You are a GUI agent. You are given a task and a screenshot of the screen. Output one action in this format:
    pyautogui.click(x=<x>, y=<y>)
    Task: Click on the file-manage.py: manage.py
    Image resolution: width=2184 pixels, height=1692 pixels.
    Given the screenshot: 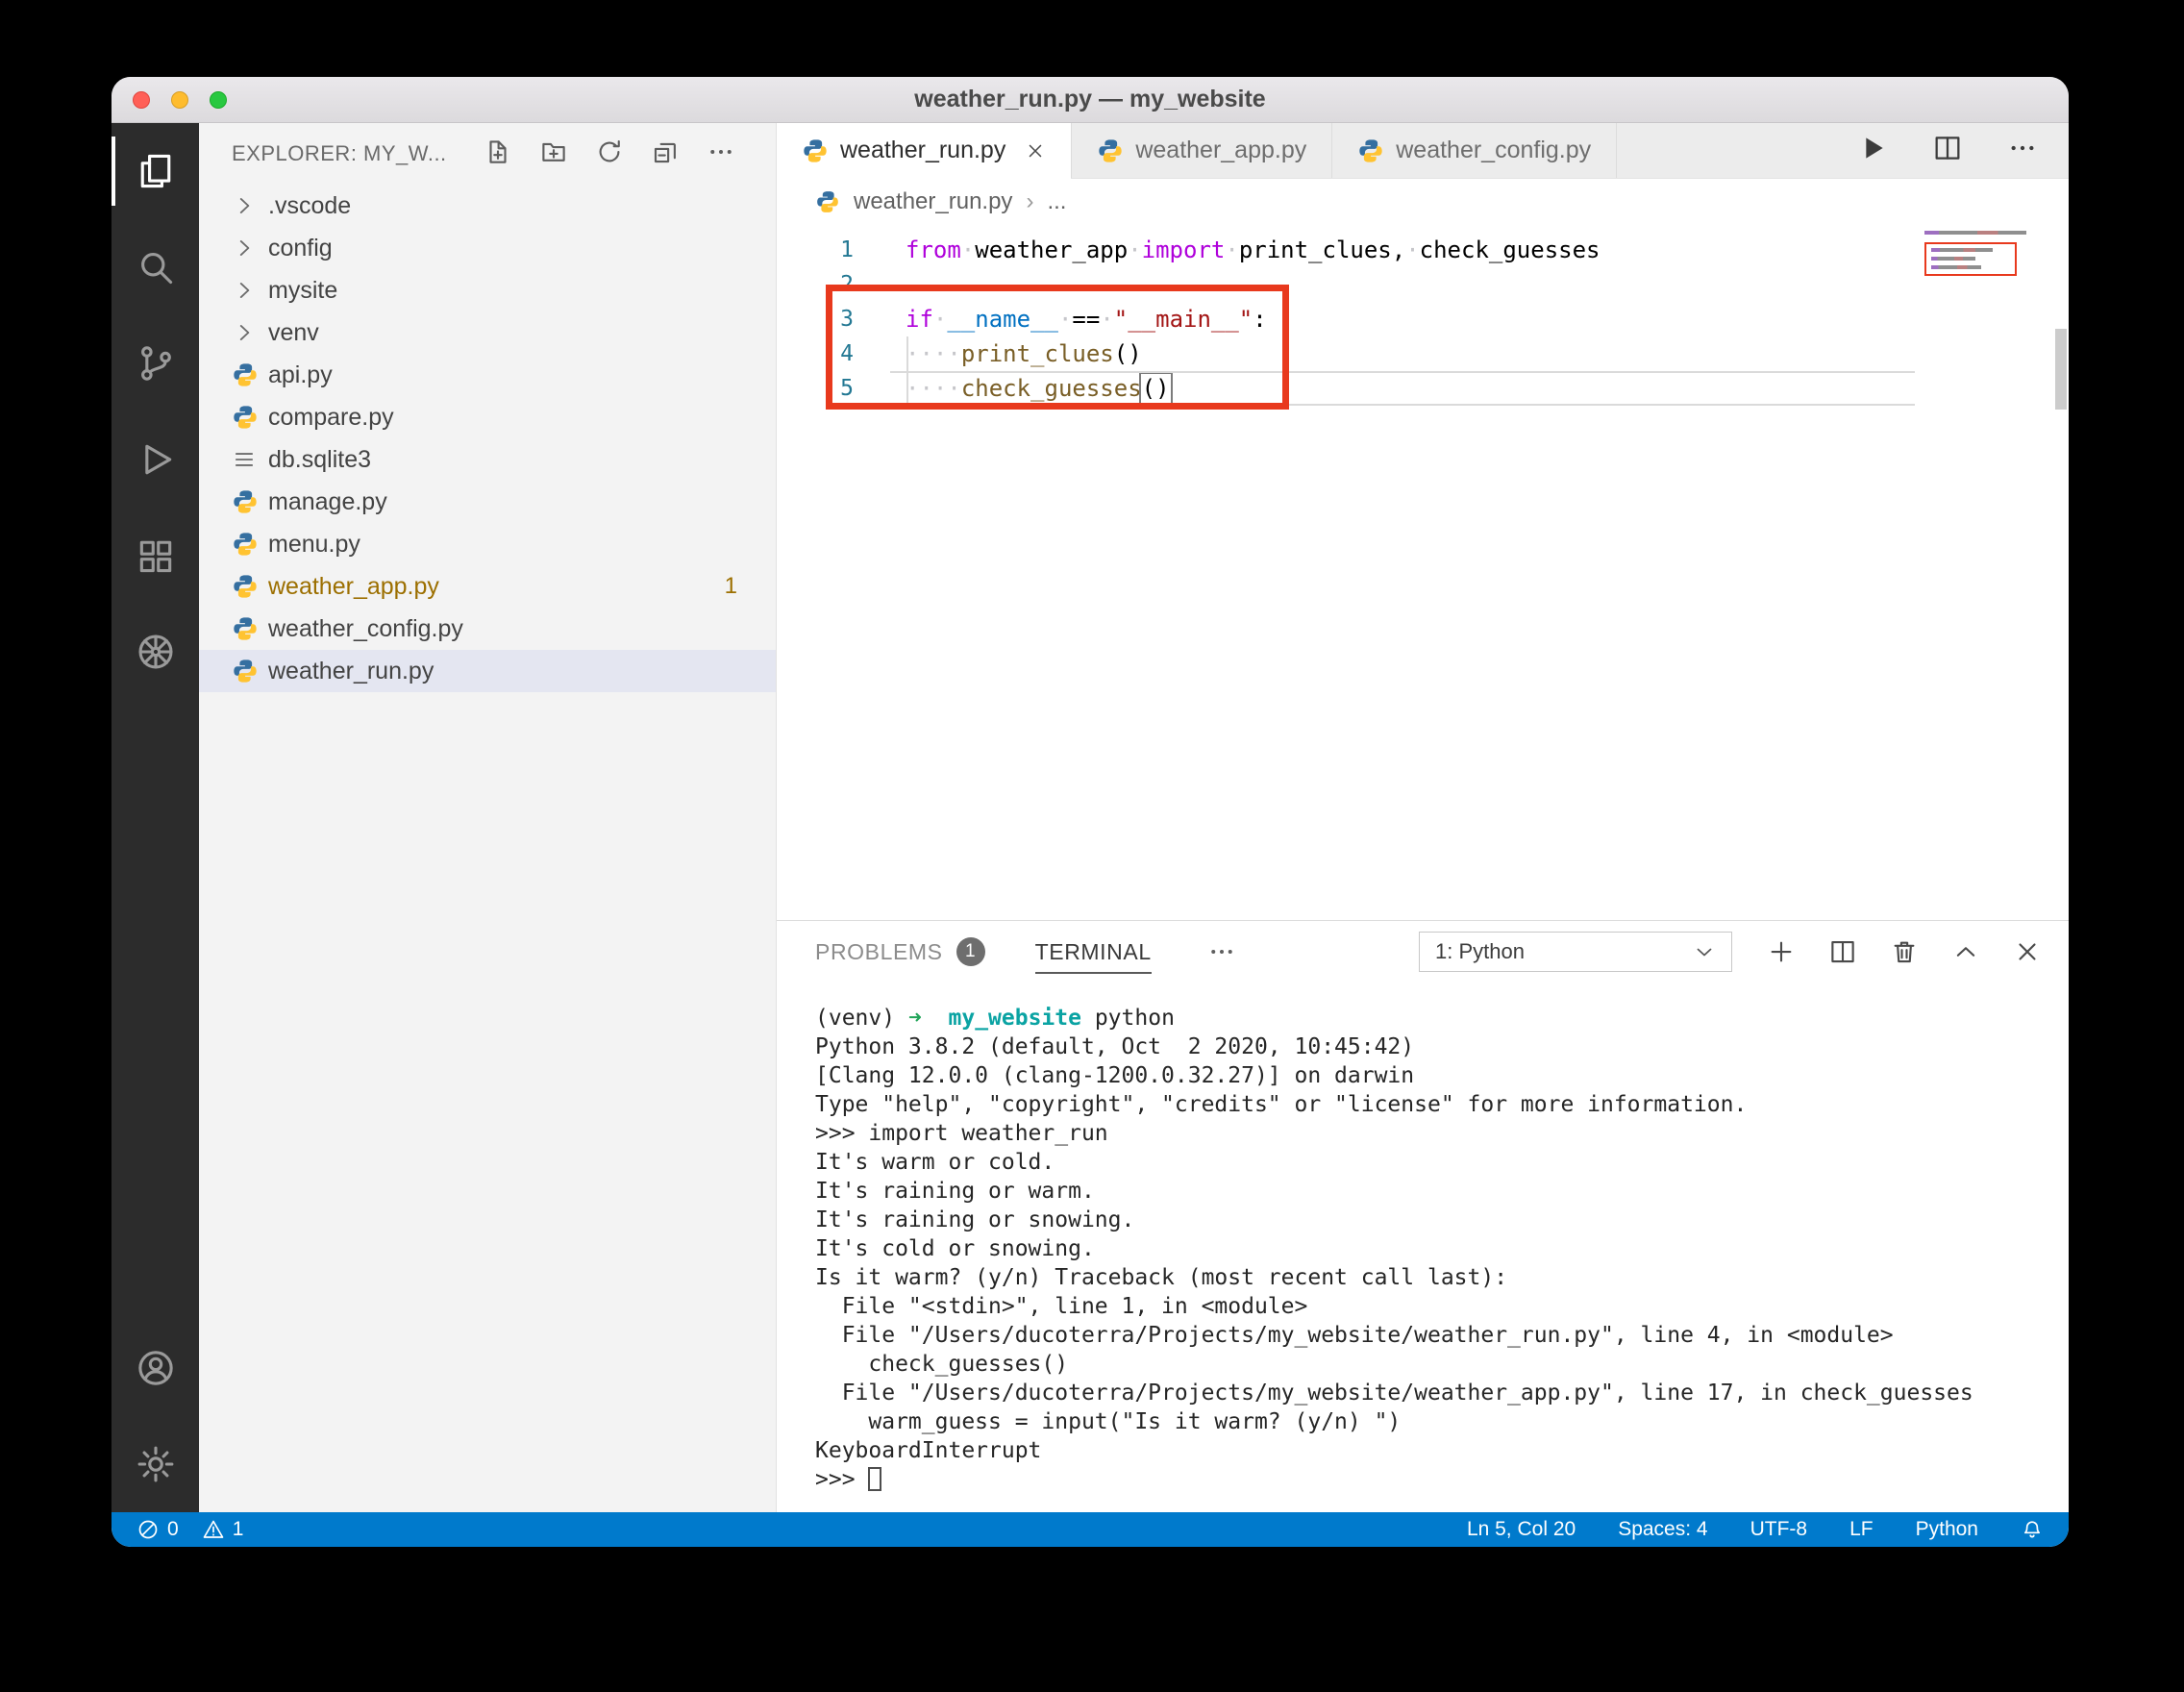 What is the action you would take?
    pyautogui.click(x=488, y=502)
    